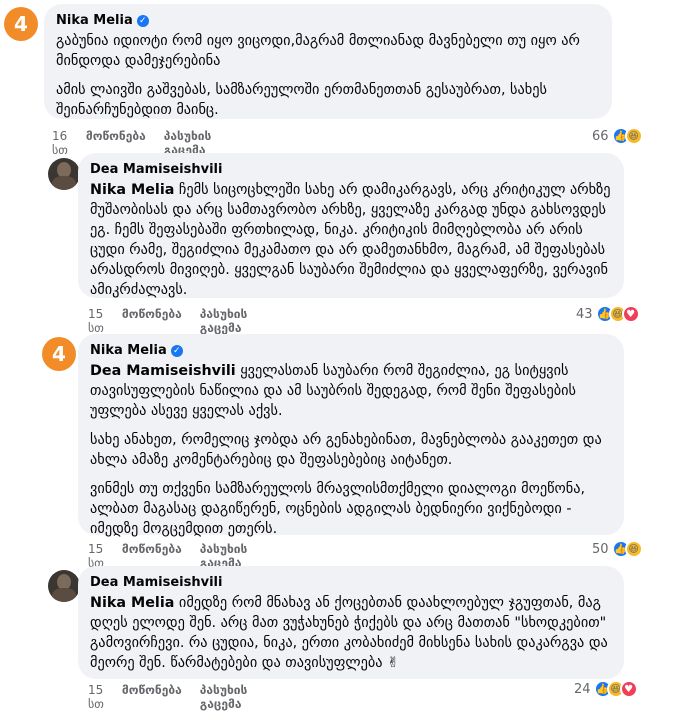 The image size is (674, 711). What do you see at coordinates (617, 549) in the screenshot?
I see `reaction-summary: 50 👍 😆` at bounding box center [617, 549].